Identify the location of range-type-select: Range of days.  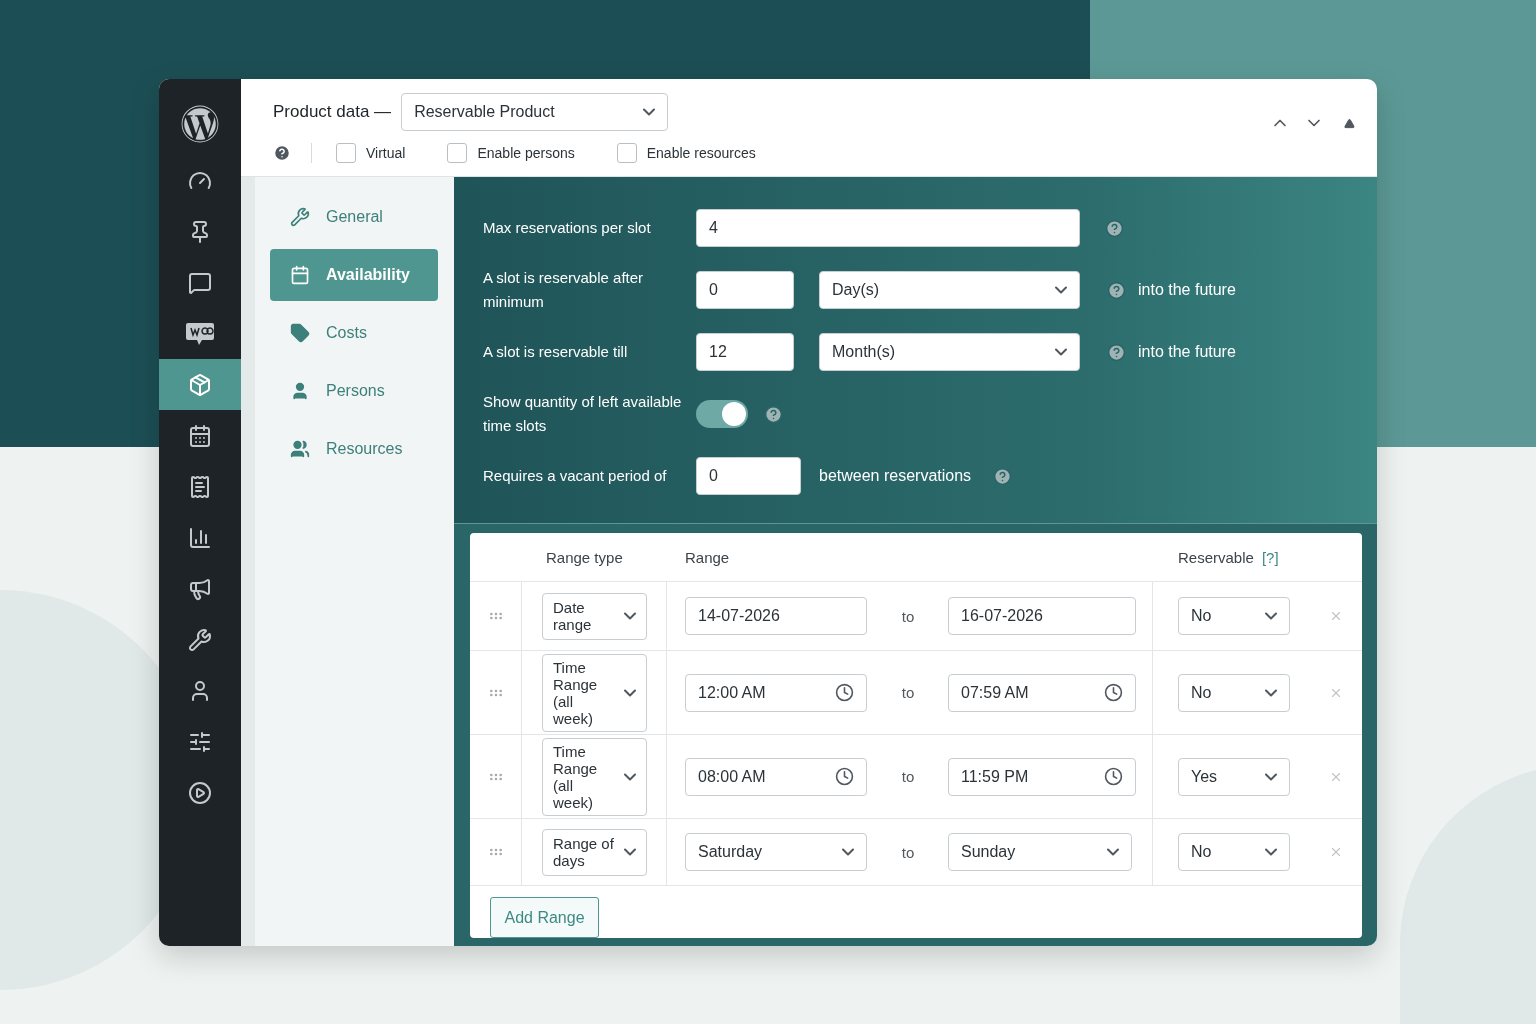
(594, 852).